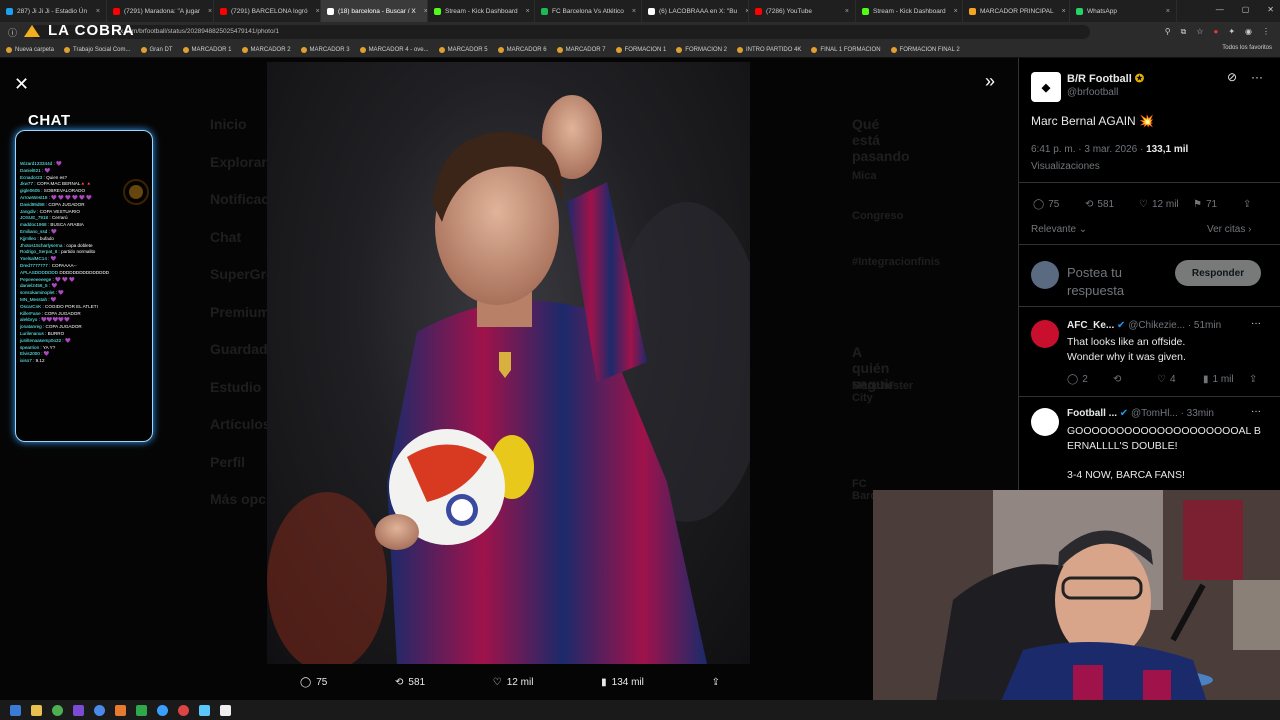 This screenshot has width=1280, height=720. Describe the element at coordinates (695, 11) in the screenshot. I see `browser-tab: (6) LACOBRAAA en X: "Bu ×` at that location.